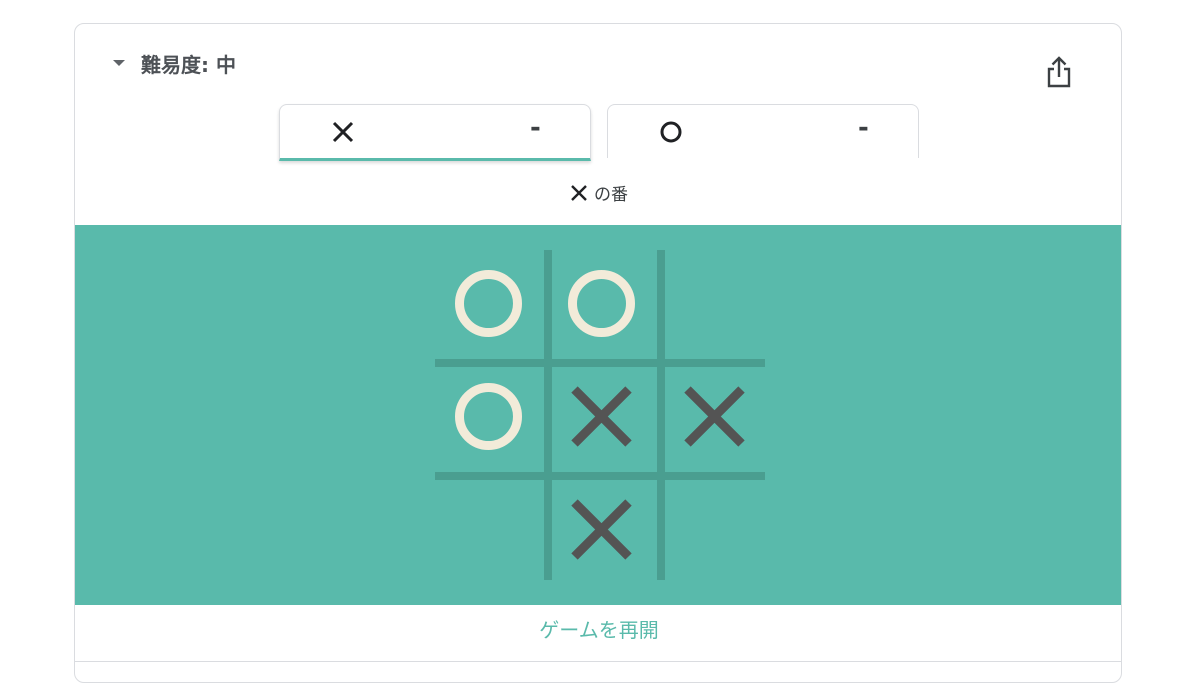  I want to click on difficulty-dropdown: 難易度: 中, so click(174, 63).